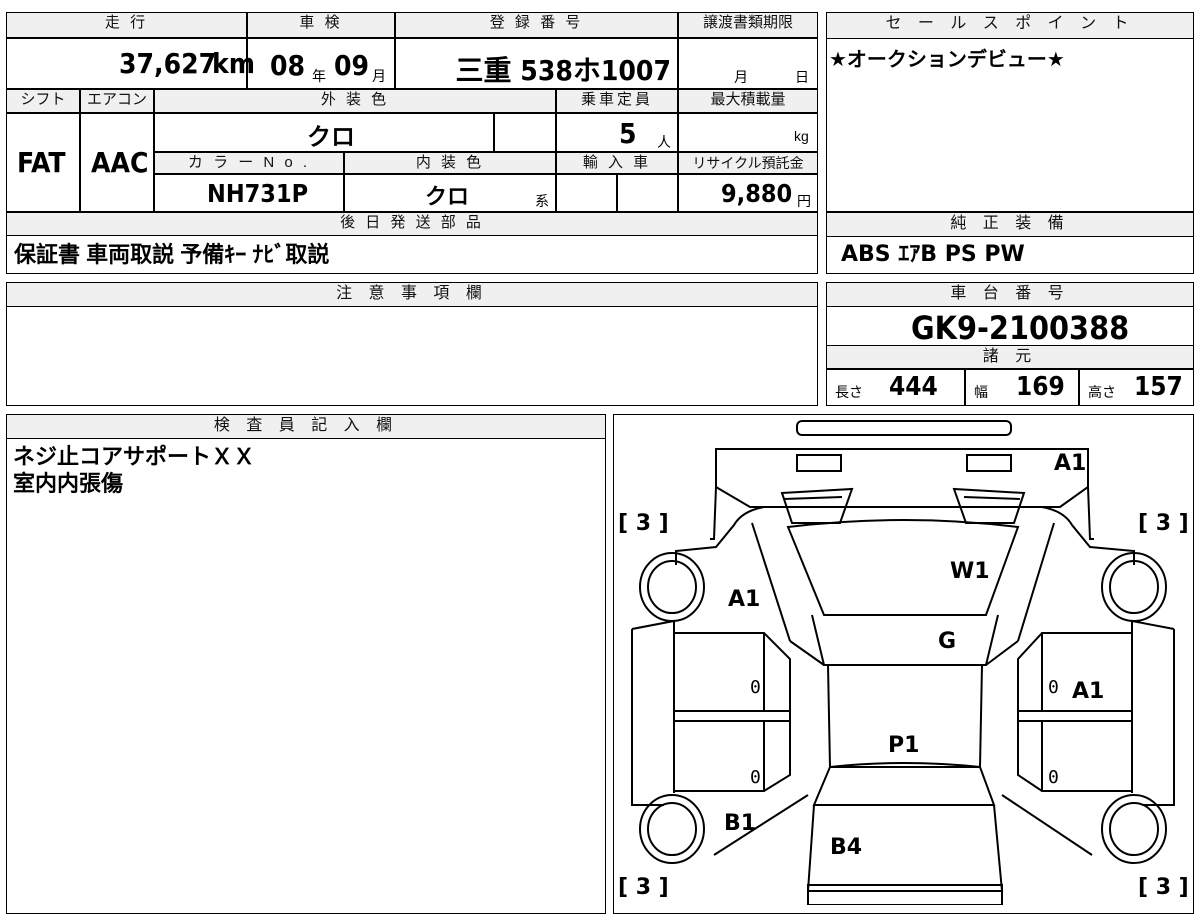 The image size is (1200, 914). Describe the element at coordinates (1053, 687) in the screenshot. I see `zero-right-front: 0` at that location.